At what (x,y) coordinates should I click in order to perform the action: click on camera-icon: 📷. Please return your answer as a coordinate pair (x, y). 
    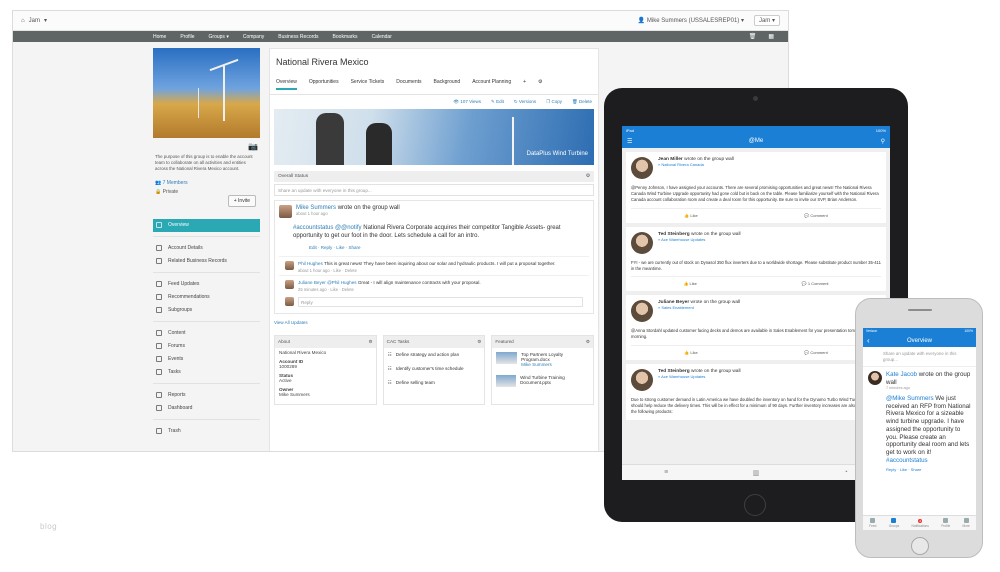
    Looking at the image, I should click on (253, 146).